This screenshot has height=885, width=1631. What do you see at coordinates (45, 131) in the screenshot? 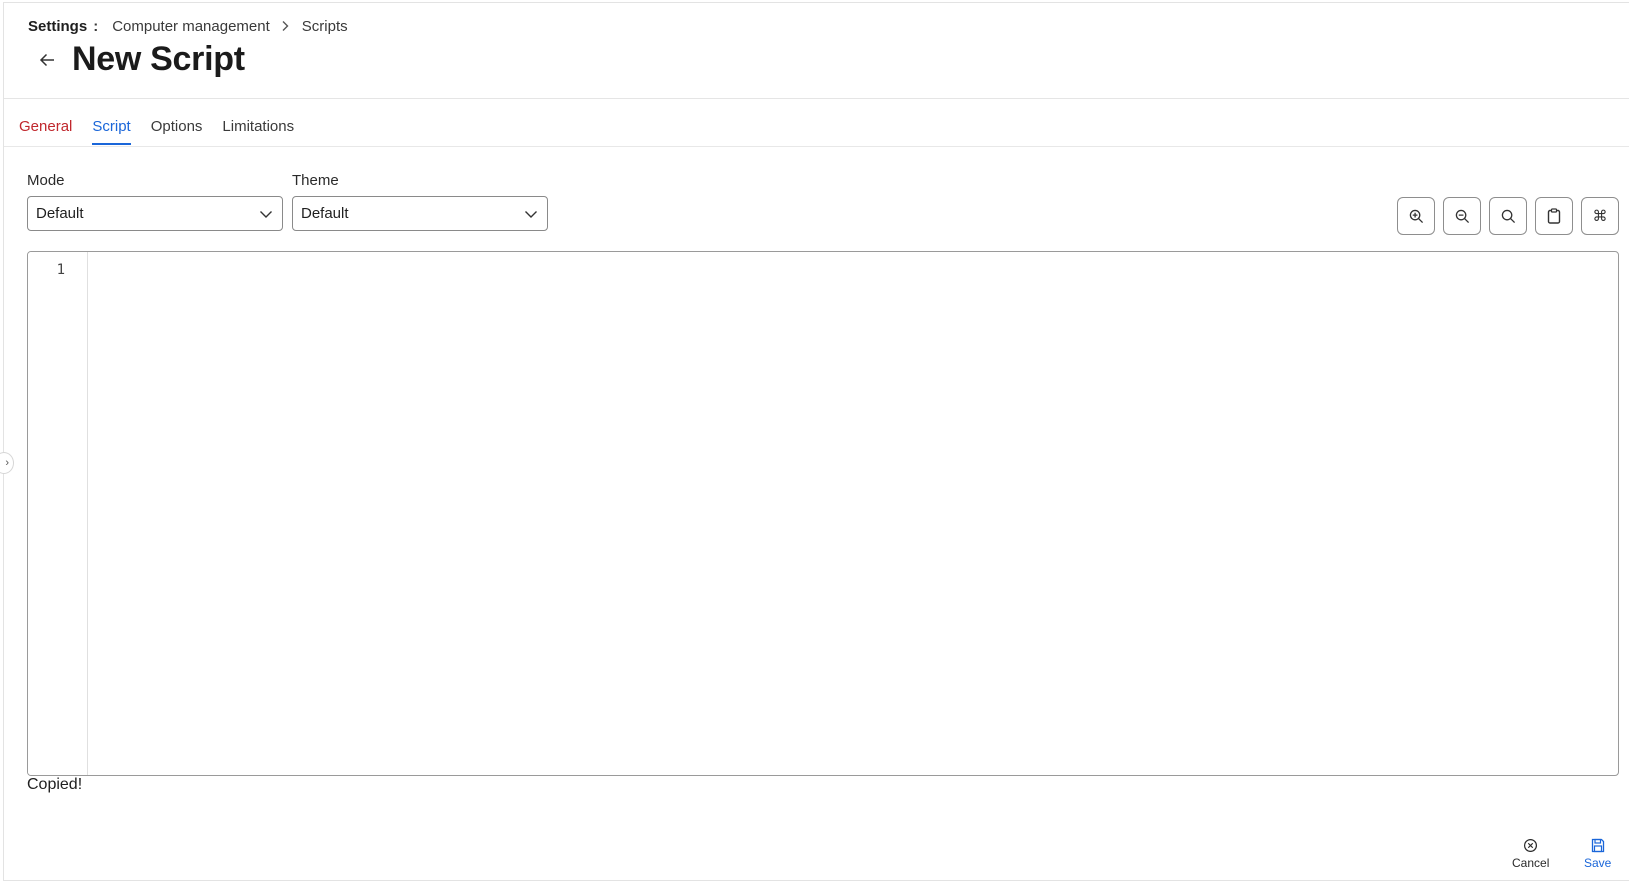
I see `tab-general: General` at bounding box center [45, 131].